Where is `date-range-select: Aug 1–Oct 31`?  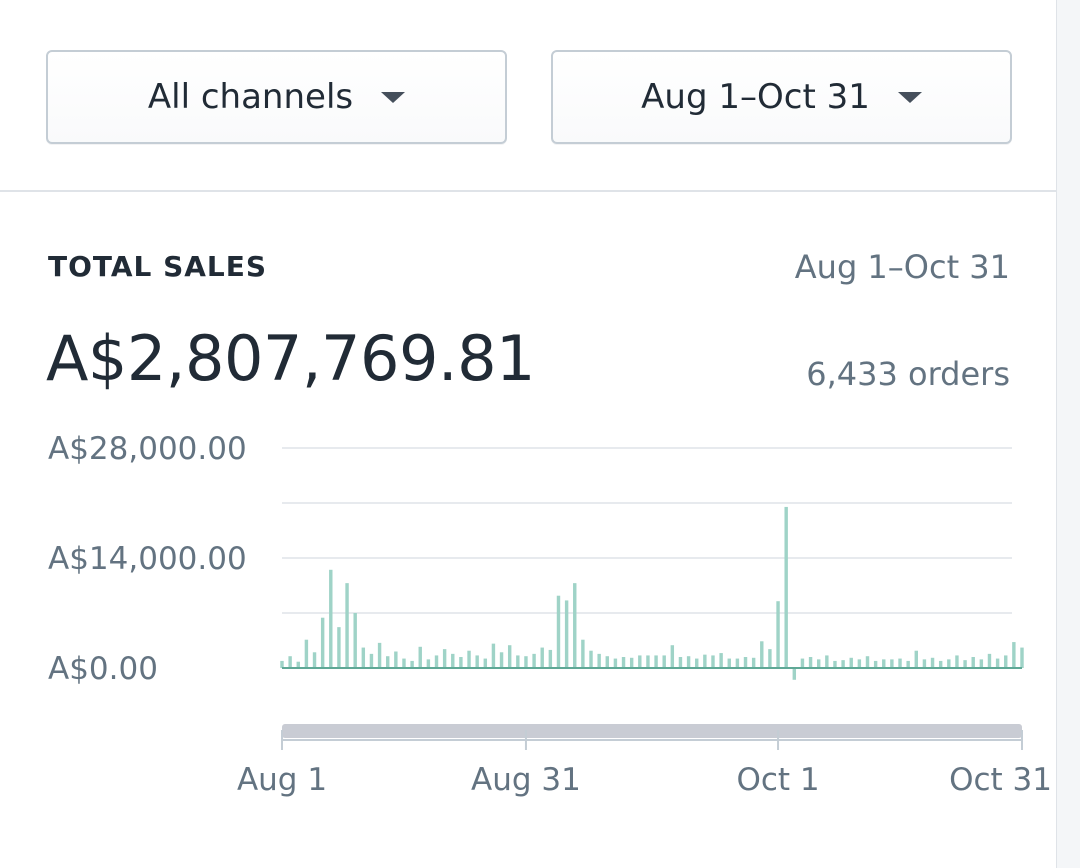 date-range-select: Aug 1–Oct 31 is located at coordinates (781, 97).